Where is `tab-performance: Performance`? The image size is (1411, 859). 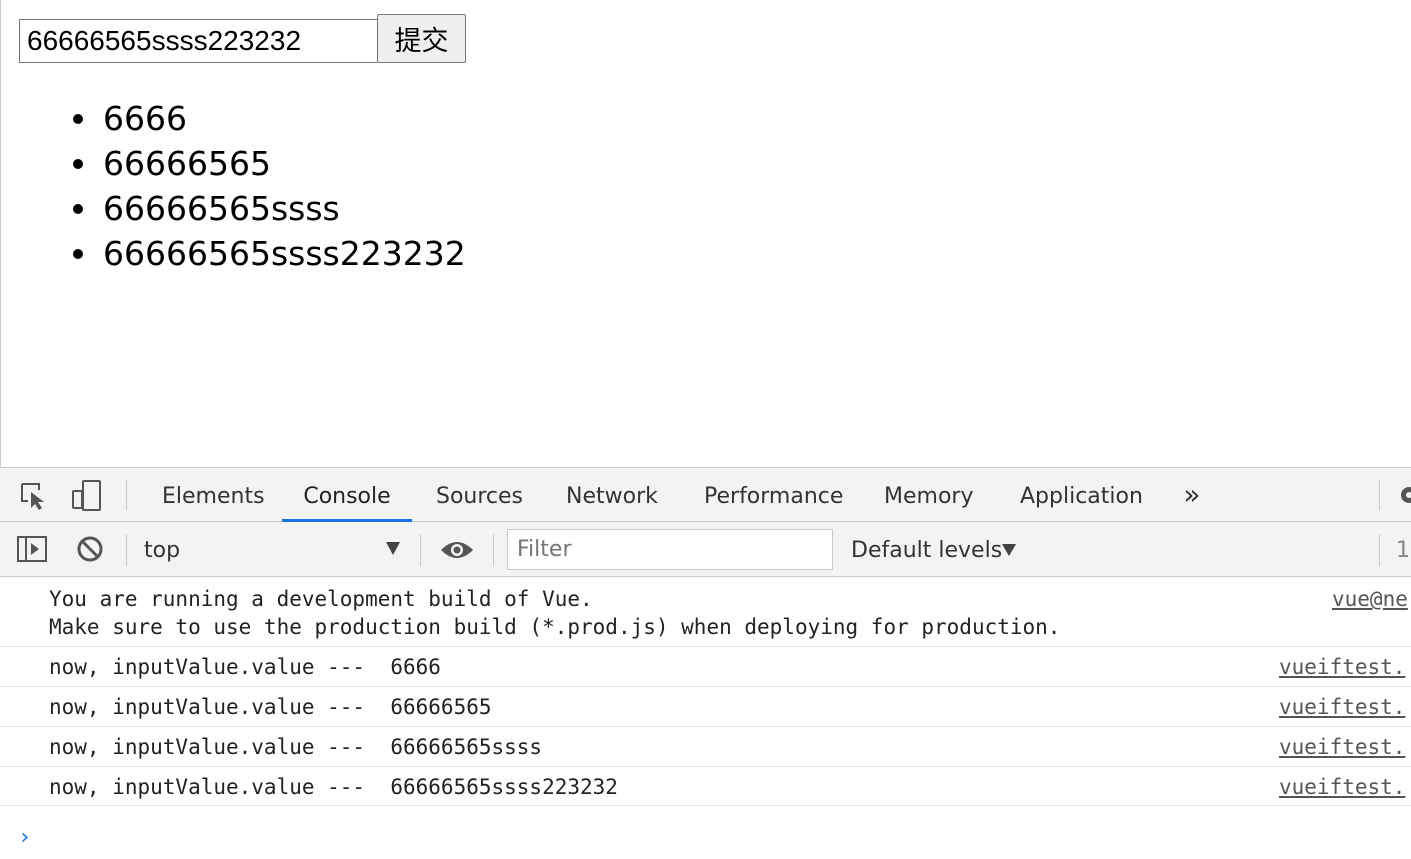 tab-performance: Performance is located at coordinates (773, 494).